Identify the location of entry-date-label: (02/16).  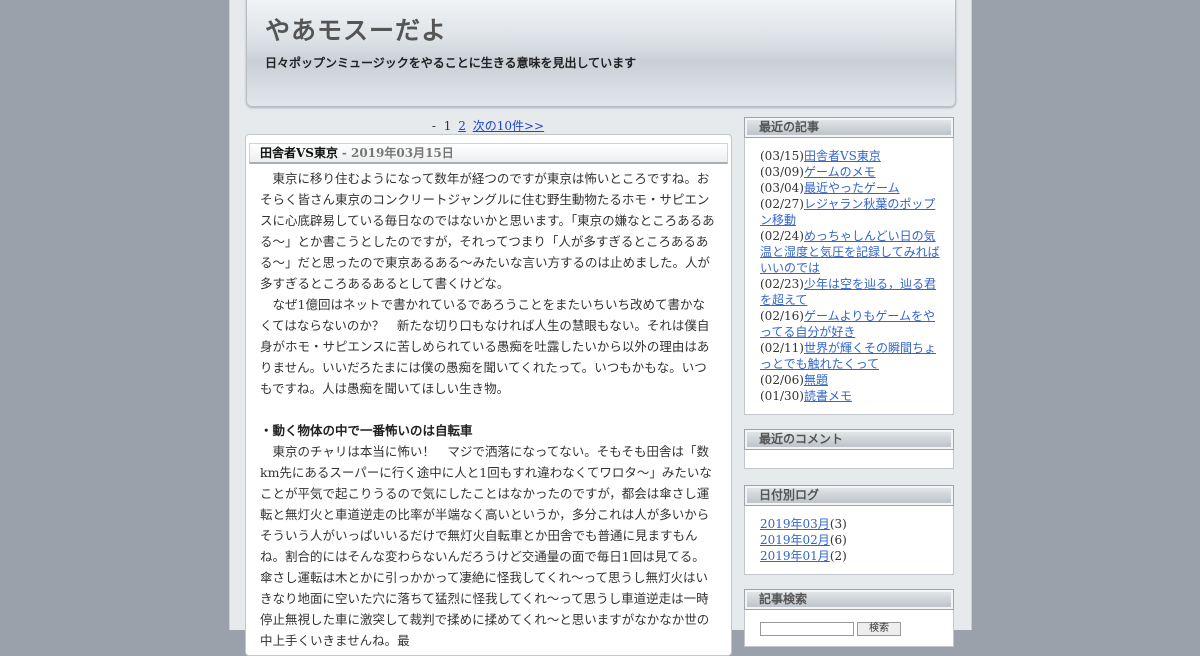
(782, 316).